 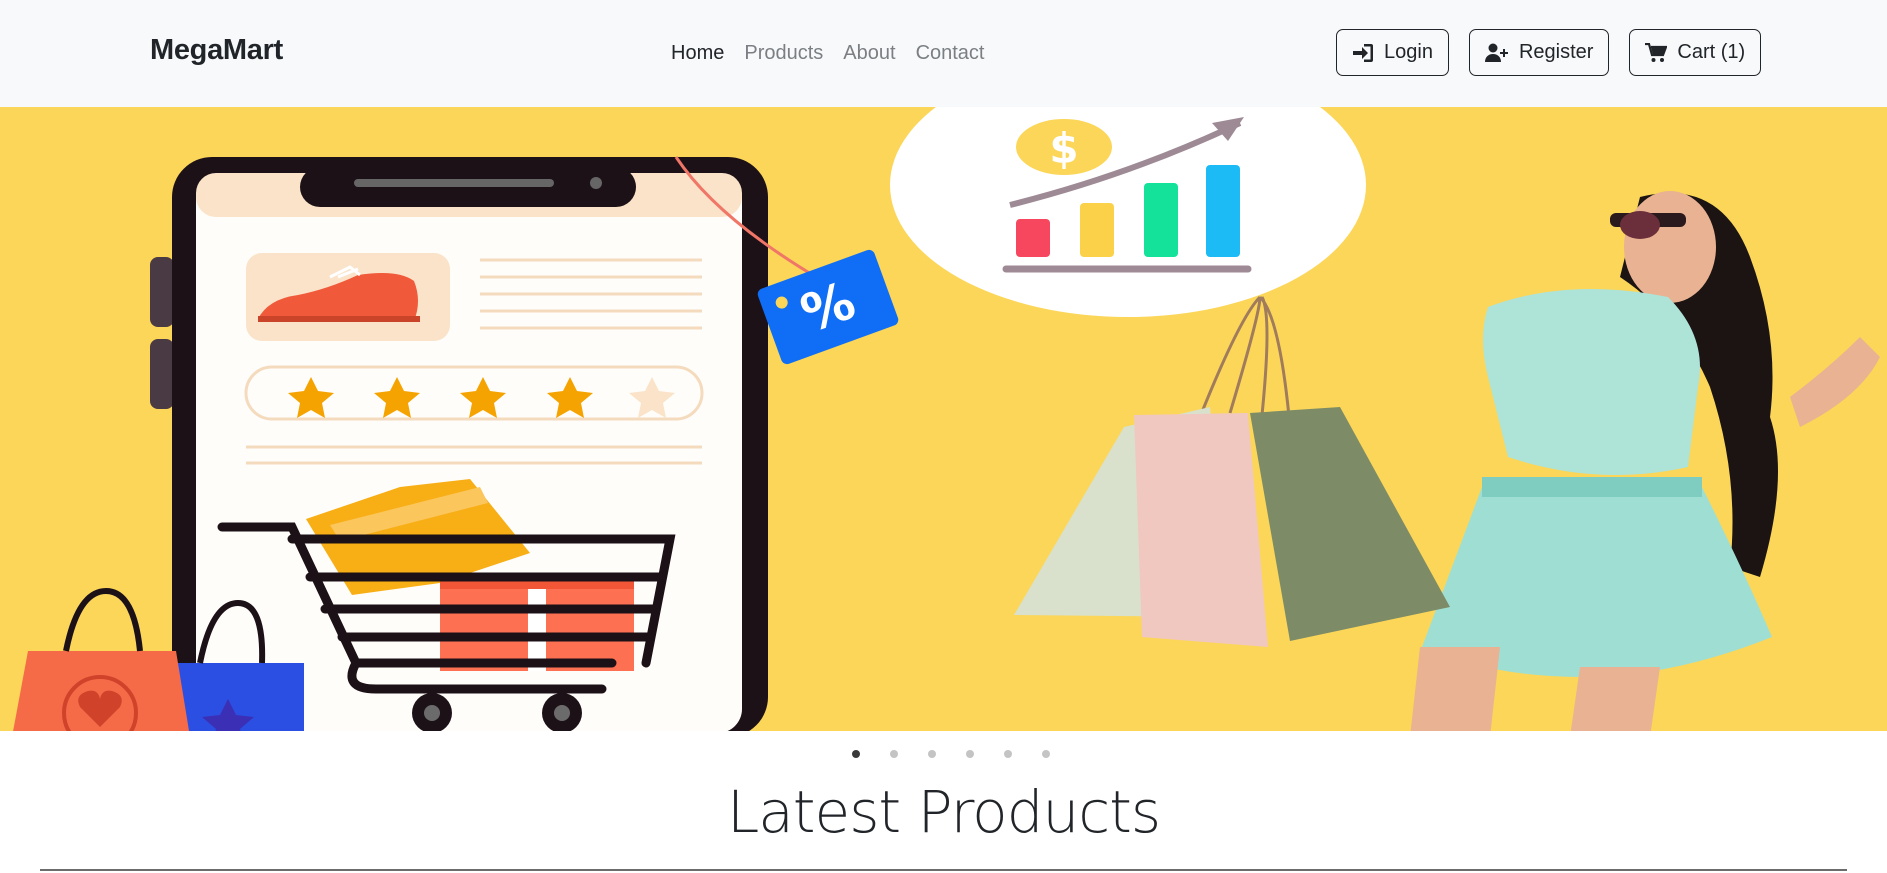 I want to click on sign-in-icon, so click(x=1363, y=52).